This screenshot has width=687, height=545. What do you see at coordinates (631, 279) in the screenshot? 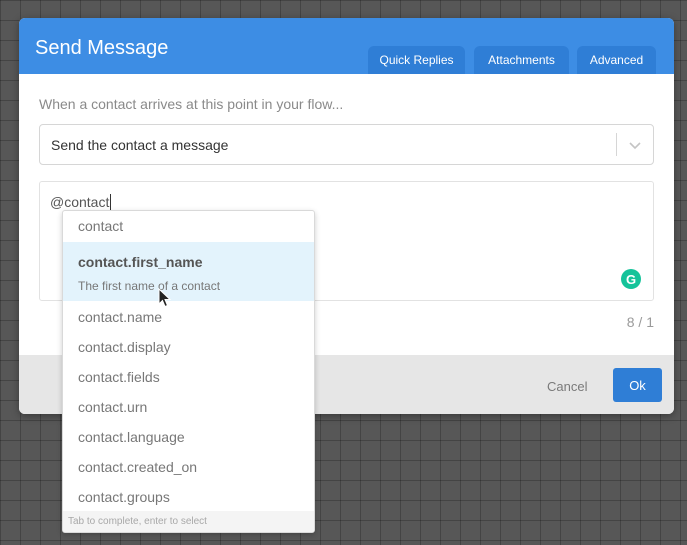
I see `grammarly-icon: G` at bounding box center [631, 279].